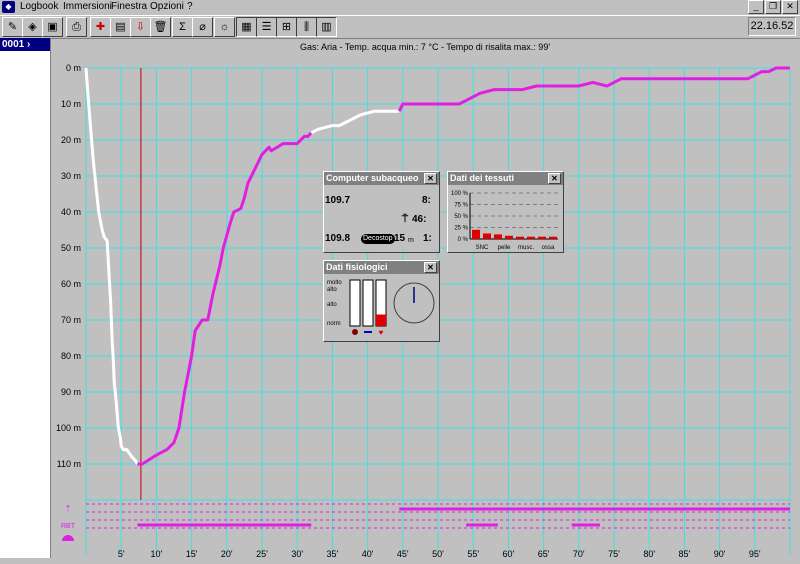  What do you see at coordinates (68, 428) in the screenshot?
I see `y-tick-label: 100 m` at bounding box center [68, 428].